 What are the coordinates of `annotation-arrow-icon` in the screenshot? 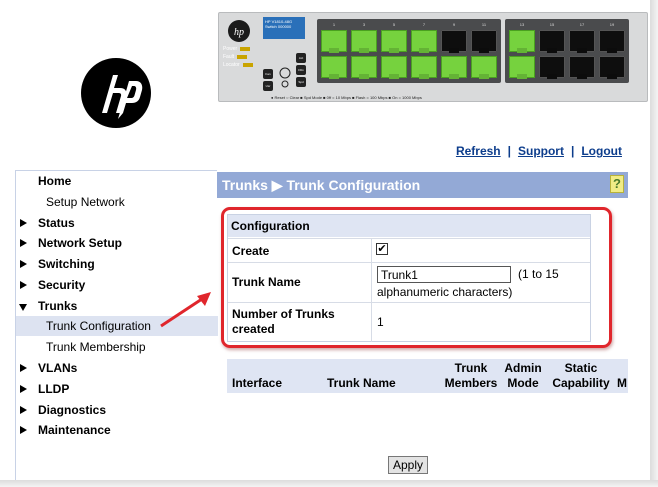 It's located at (185, 310).